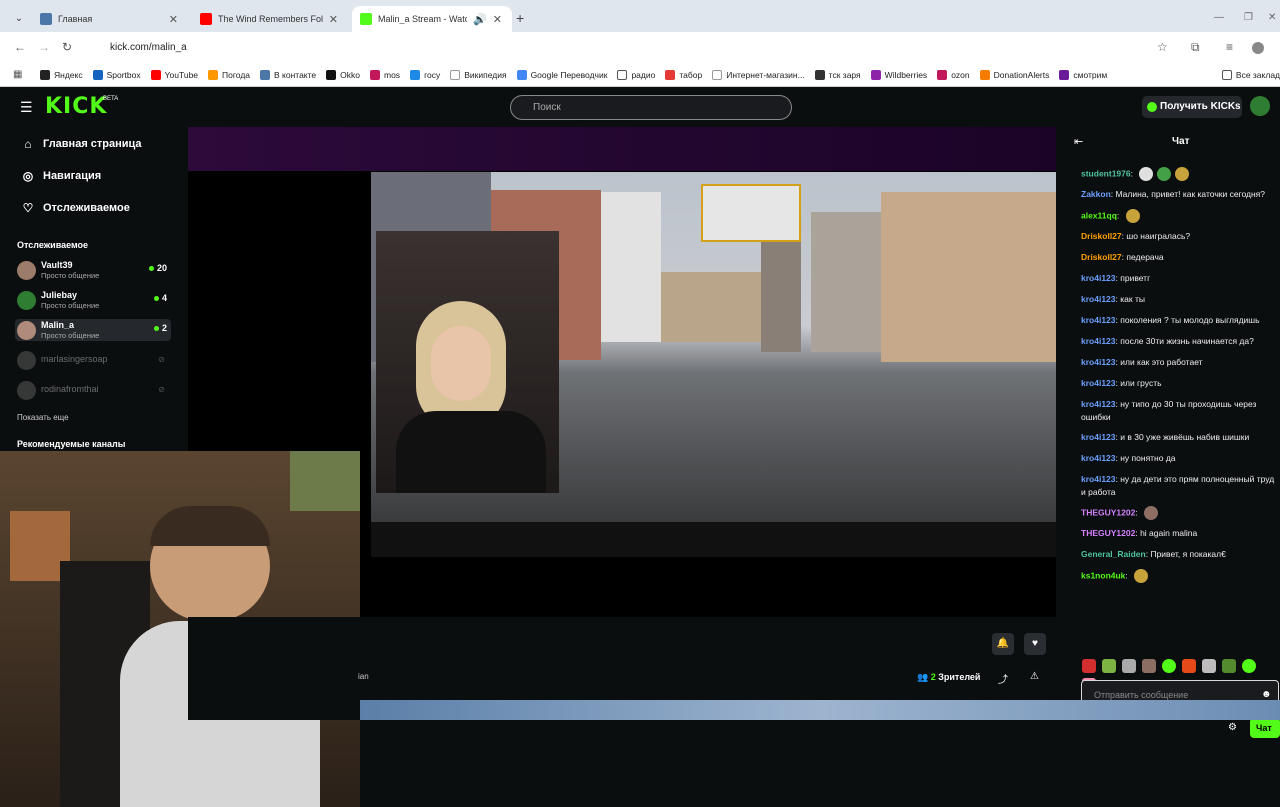  I want to click on viewers-icon: 👥, so click(924, 677).